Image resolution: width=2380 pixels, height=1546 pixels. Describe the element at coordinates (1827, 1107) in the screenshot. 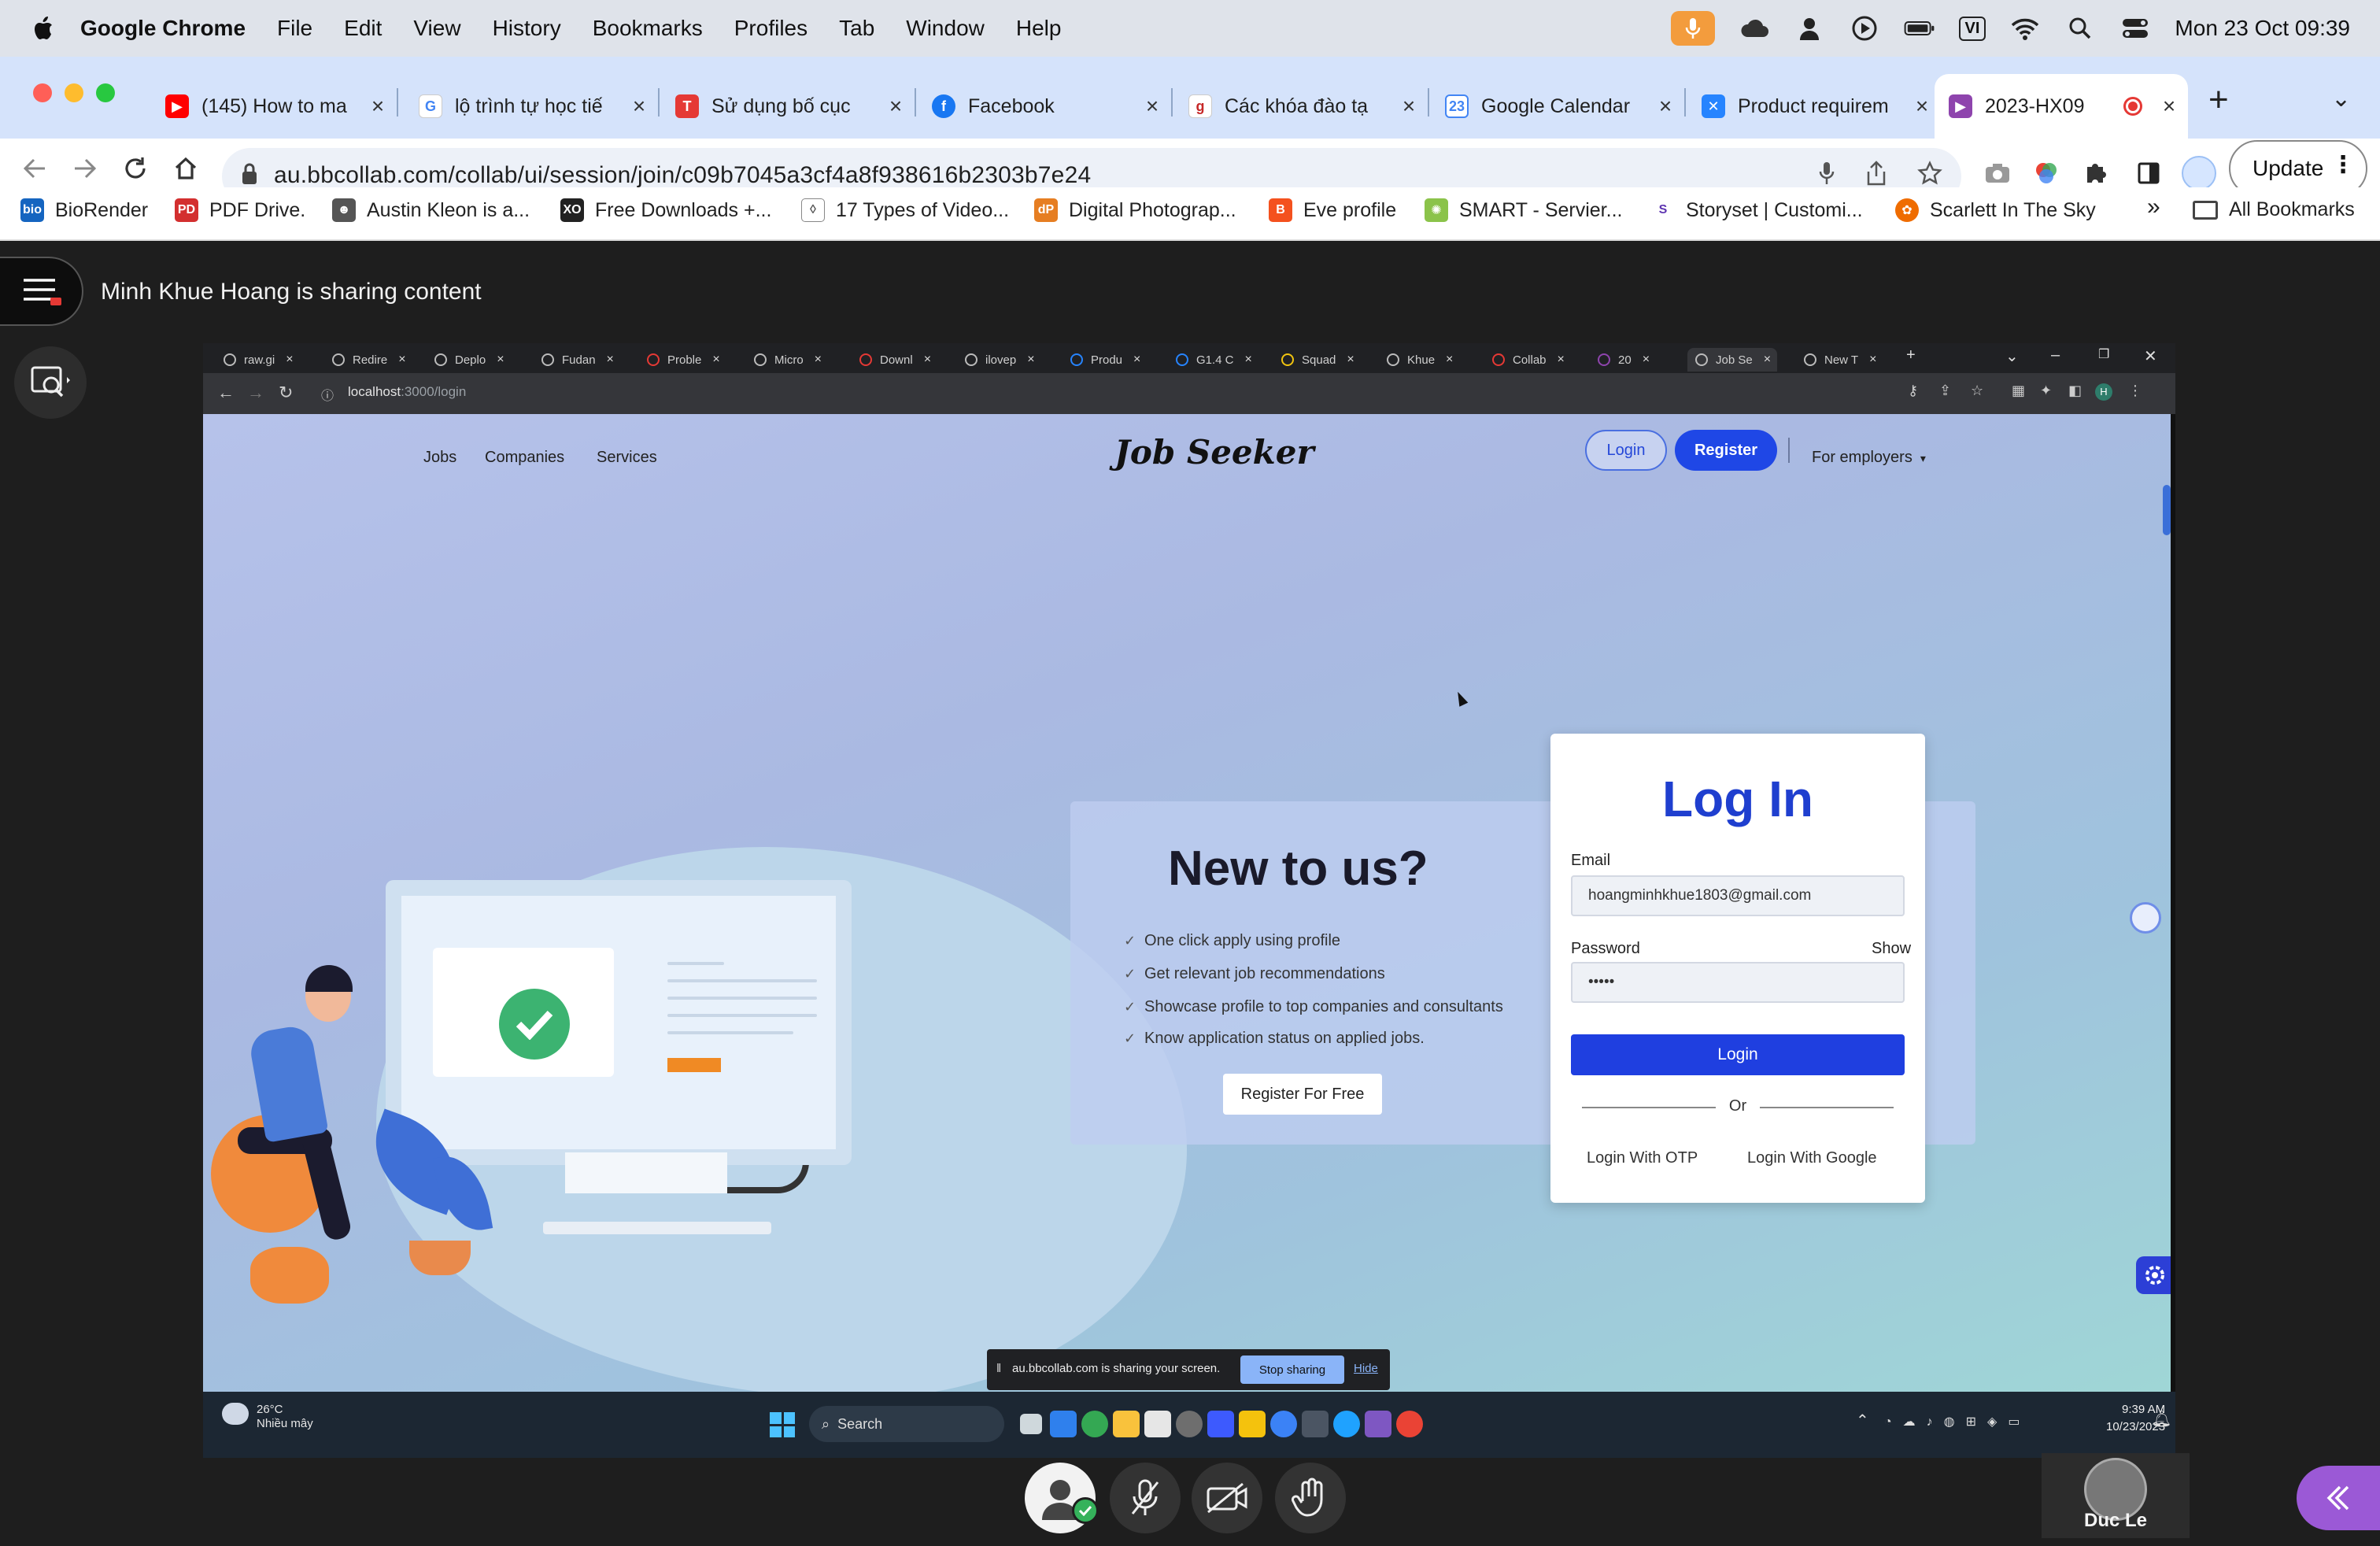

I see `or-divider-right` at that location.